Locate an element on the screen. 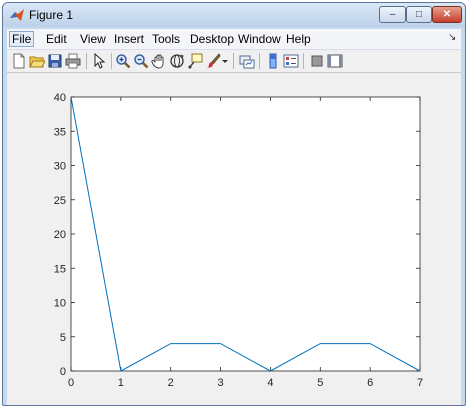 The width and height of the screenshot is (474, 414). menu-window: Window is located at coordinates (259, 39).